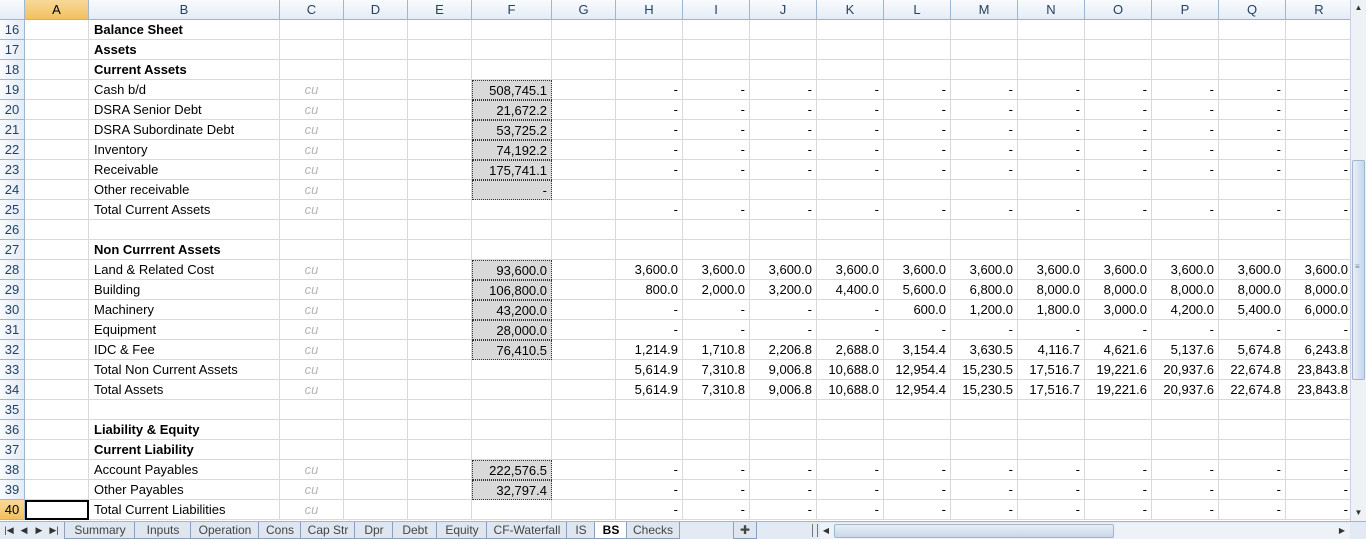  What do you see at coordinates (376, 50) in the screenshot?
I see `cell-D17` at bounding box center [376, 50].